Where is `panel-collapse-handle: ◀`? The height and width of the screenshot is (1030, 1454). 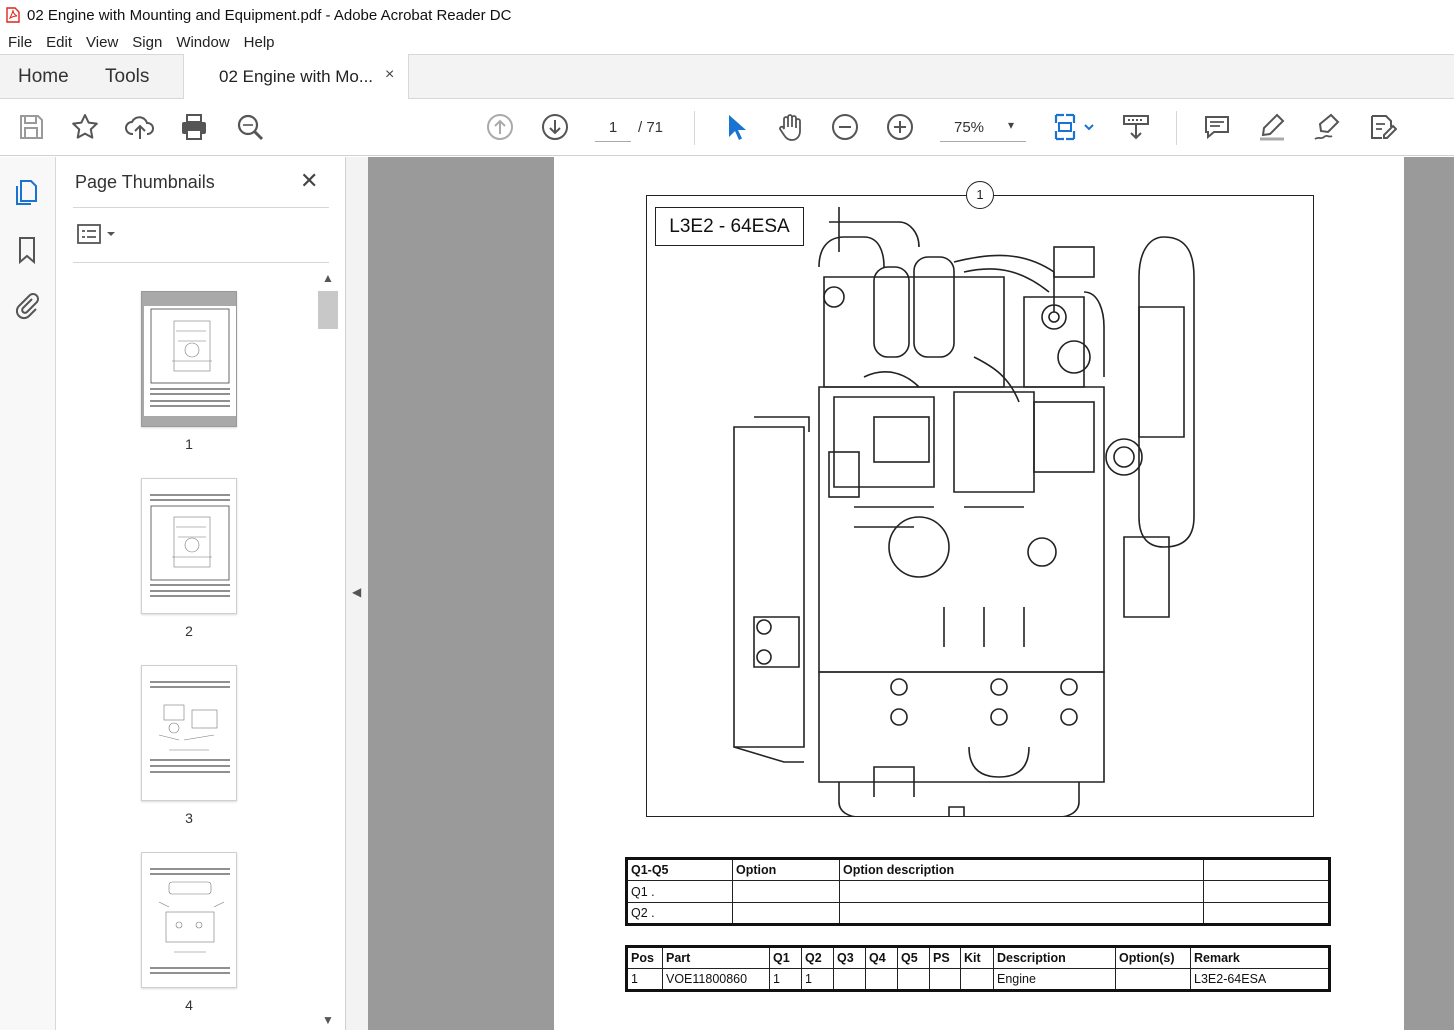 panel-collapse-handle: ◀ is located at coordinates (357, 593).